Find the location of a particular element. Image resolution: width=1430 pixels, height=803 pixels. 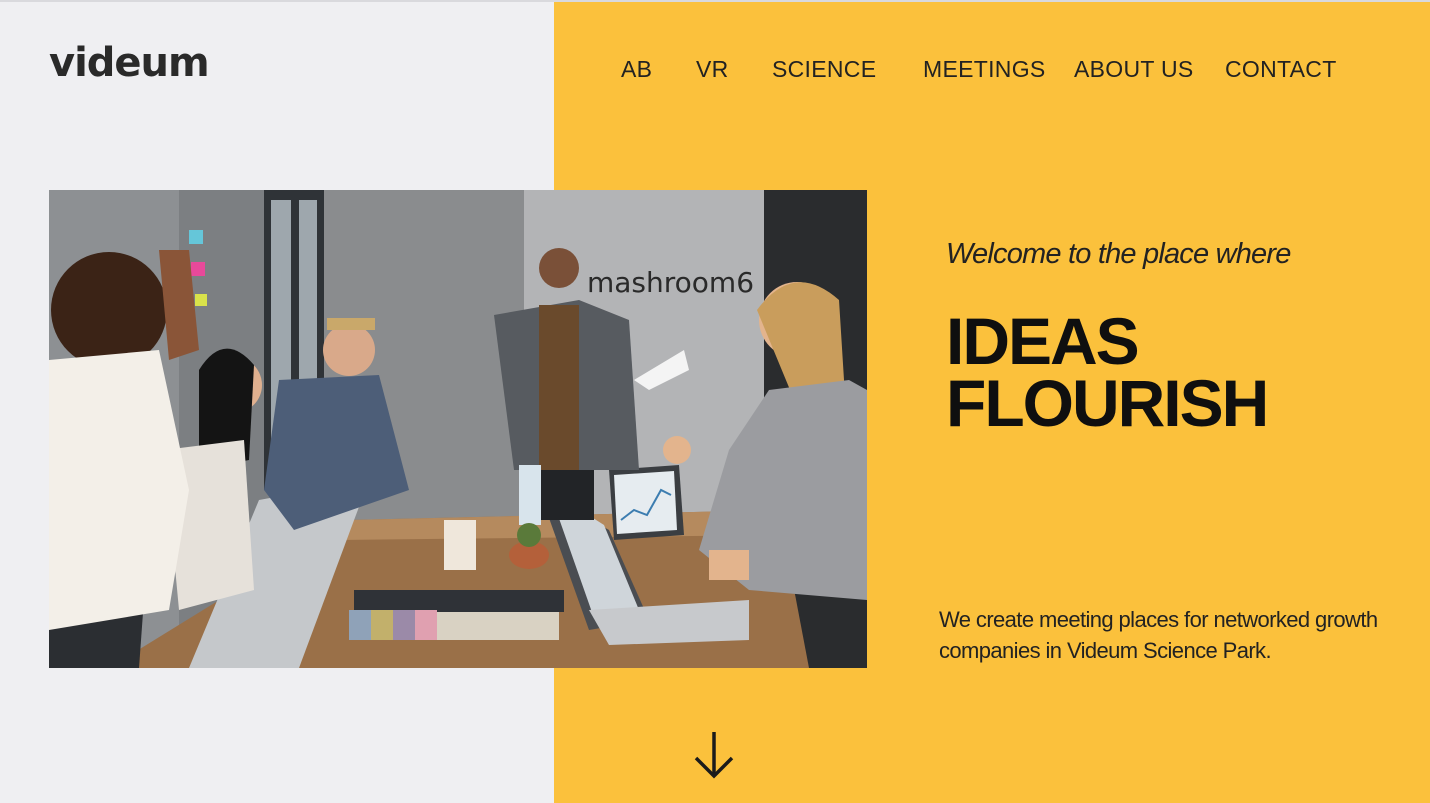

top-divider is located at coordinates (715, 1).